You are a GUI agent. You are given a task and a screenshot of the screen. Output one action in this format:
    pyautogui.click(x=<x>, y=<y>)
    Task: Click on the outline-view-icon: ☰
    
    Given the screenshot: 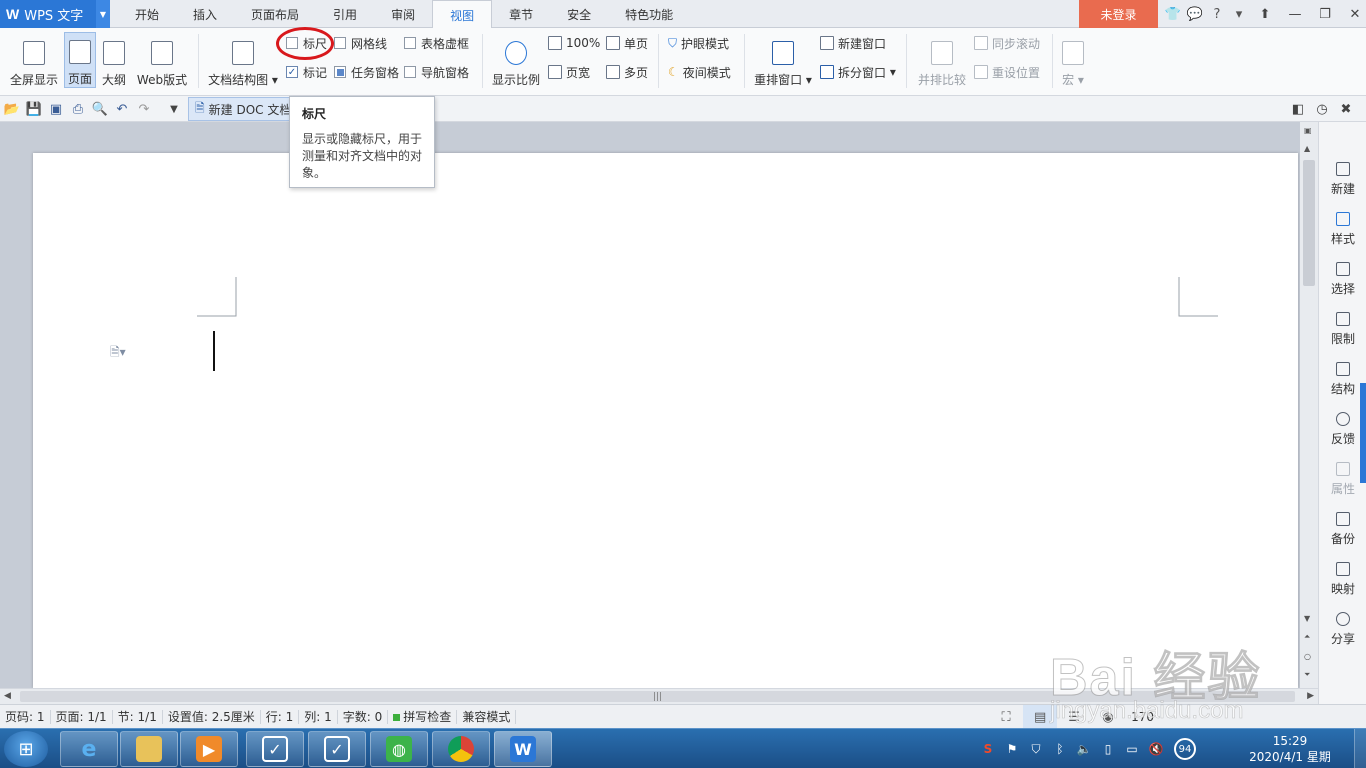 What is the action you would take?
    pyautogui.click(x=1074, y=717)
    